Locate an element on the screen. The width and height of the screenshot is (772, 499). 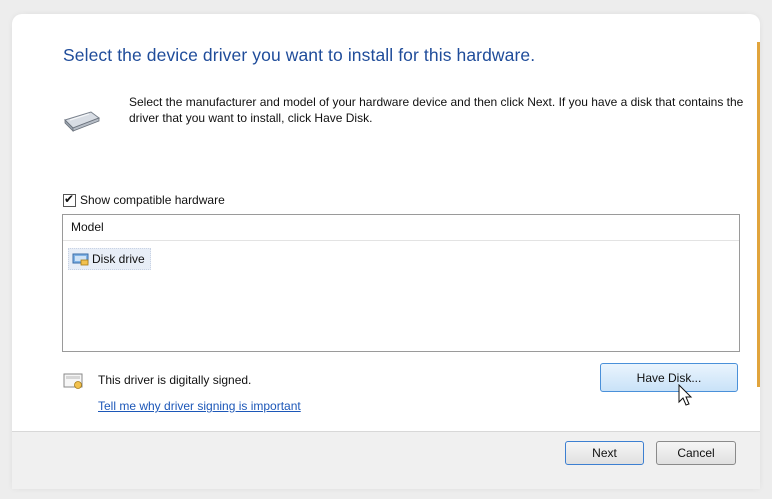
signing-status: This driver is digitally signed. is located at coordinates (175, 380).